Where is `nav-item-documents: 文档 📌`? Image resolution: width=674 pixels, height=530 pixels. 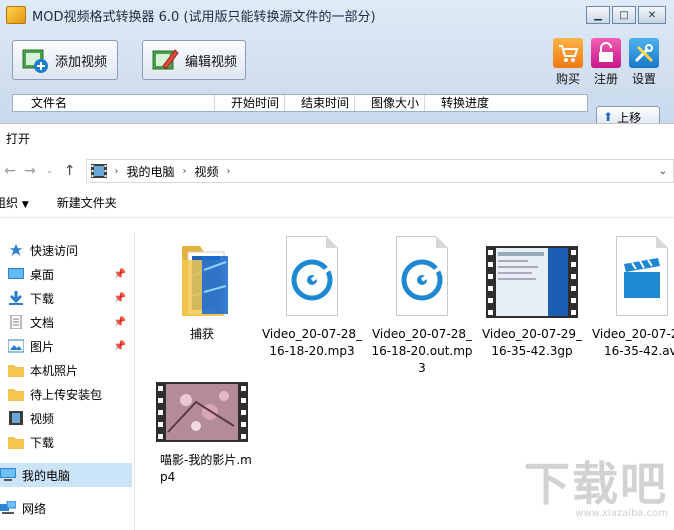
nav-item-documents: 文档 📌 is located at coordinates (66, 322).